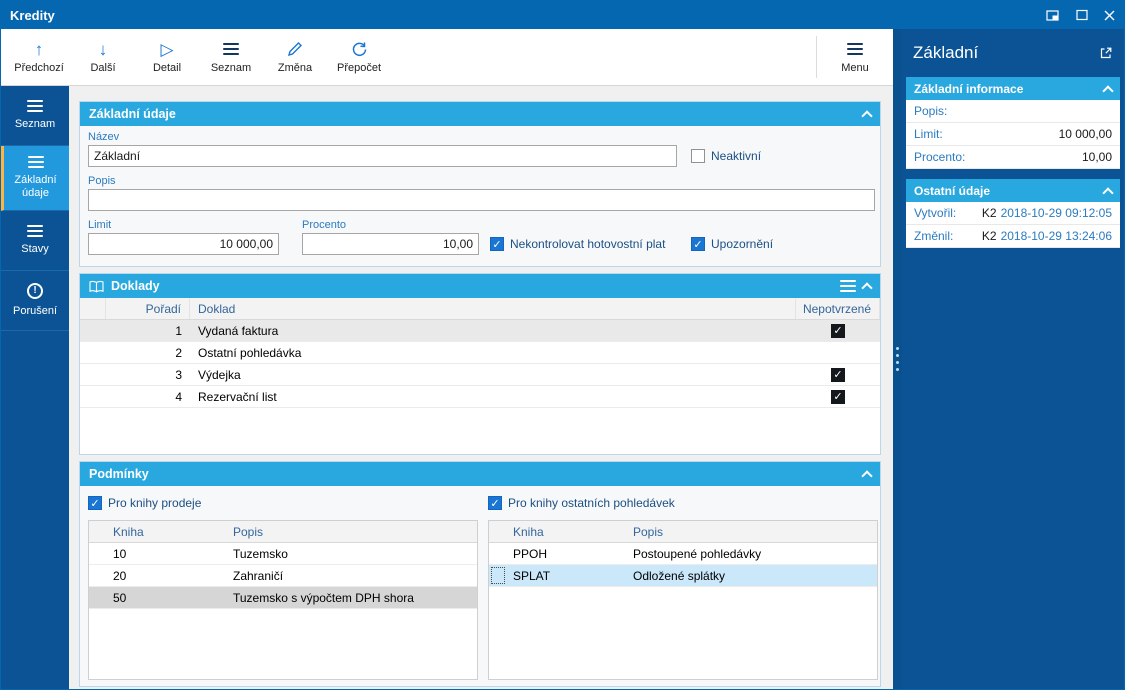 This screenshot has width=1125, height=690. Describe the element at coordinates (178, 330) in the screenshot. I see `poradi-cell: 1` at that location.